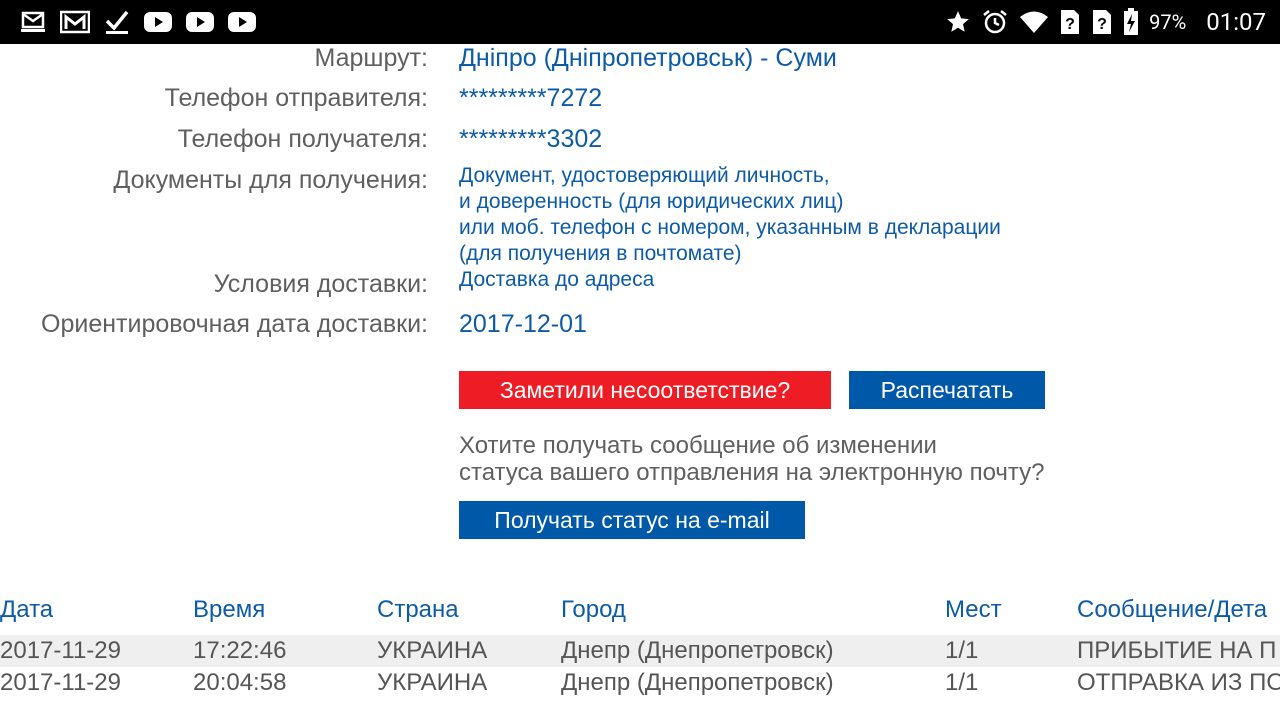 This screenshot has width=1280, height=720. Describe the element at coordinates (644, 175) in the screenshot. I see `documents-line: Документ, удостоверяющий личность,` at that location.